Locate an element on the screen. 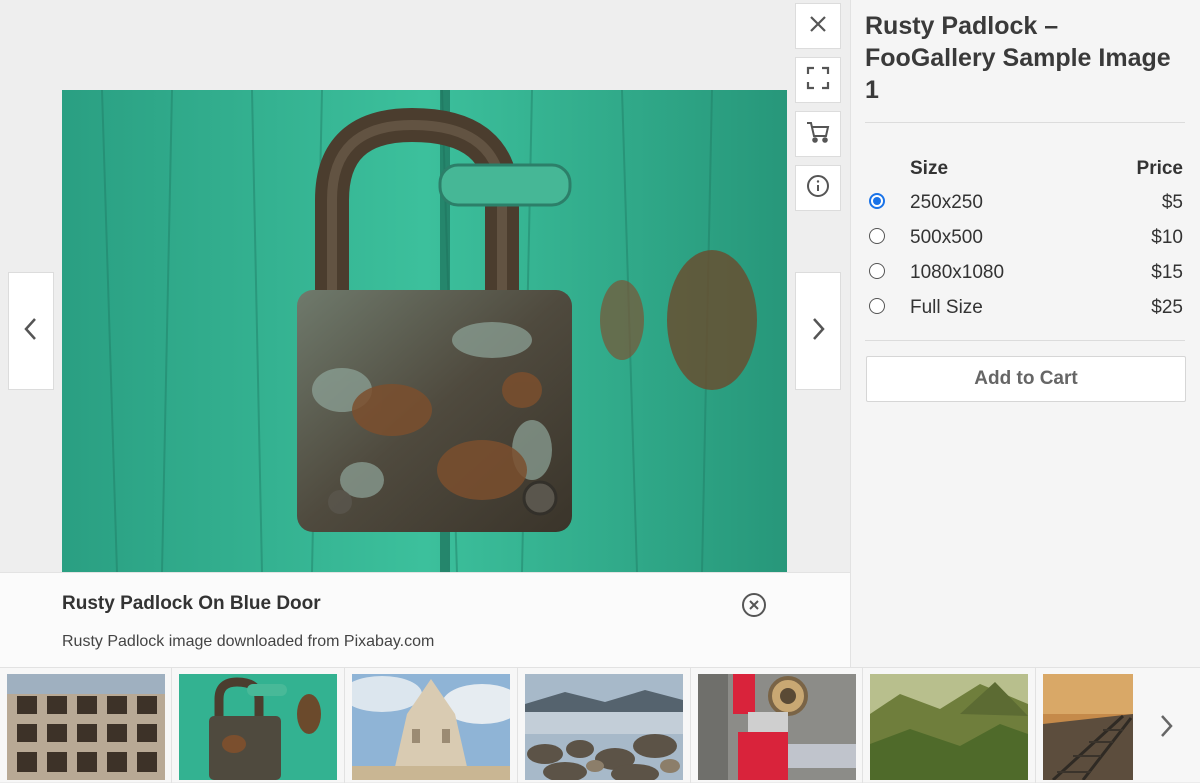 This screenshot has width=1200, height=783. thumbnail-rocky-shore is located at coordinates (604, 727).